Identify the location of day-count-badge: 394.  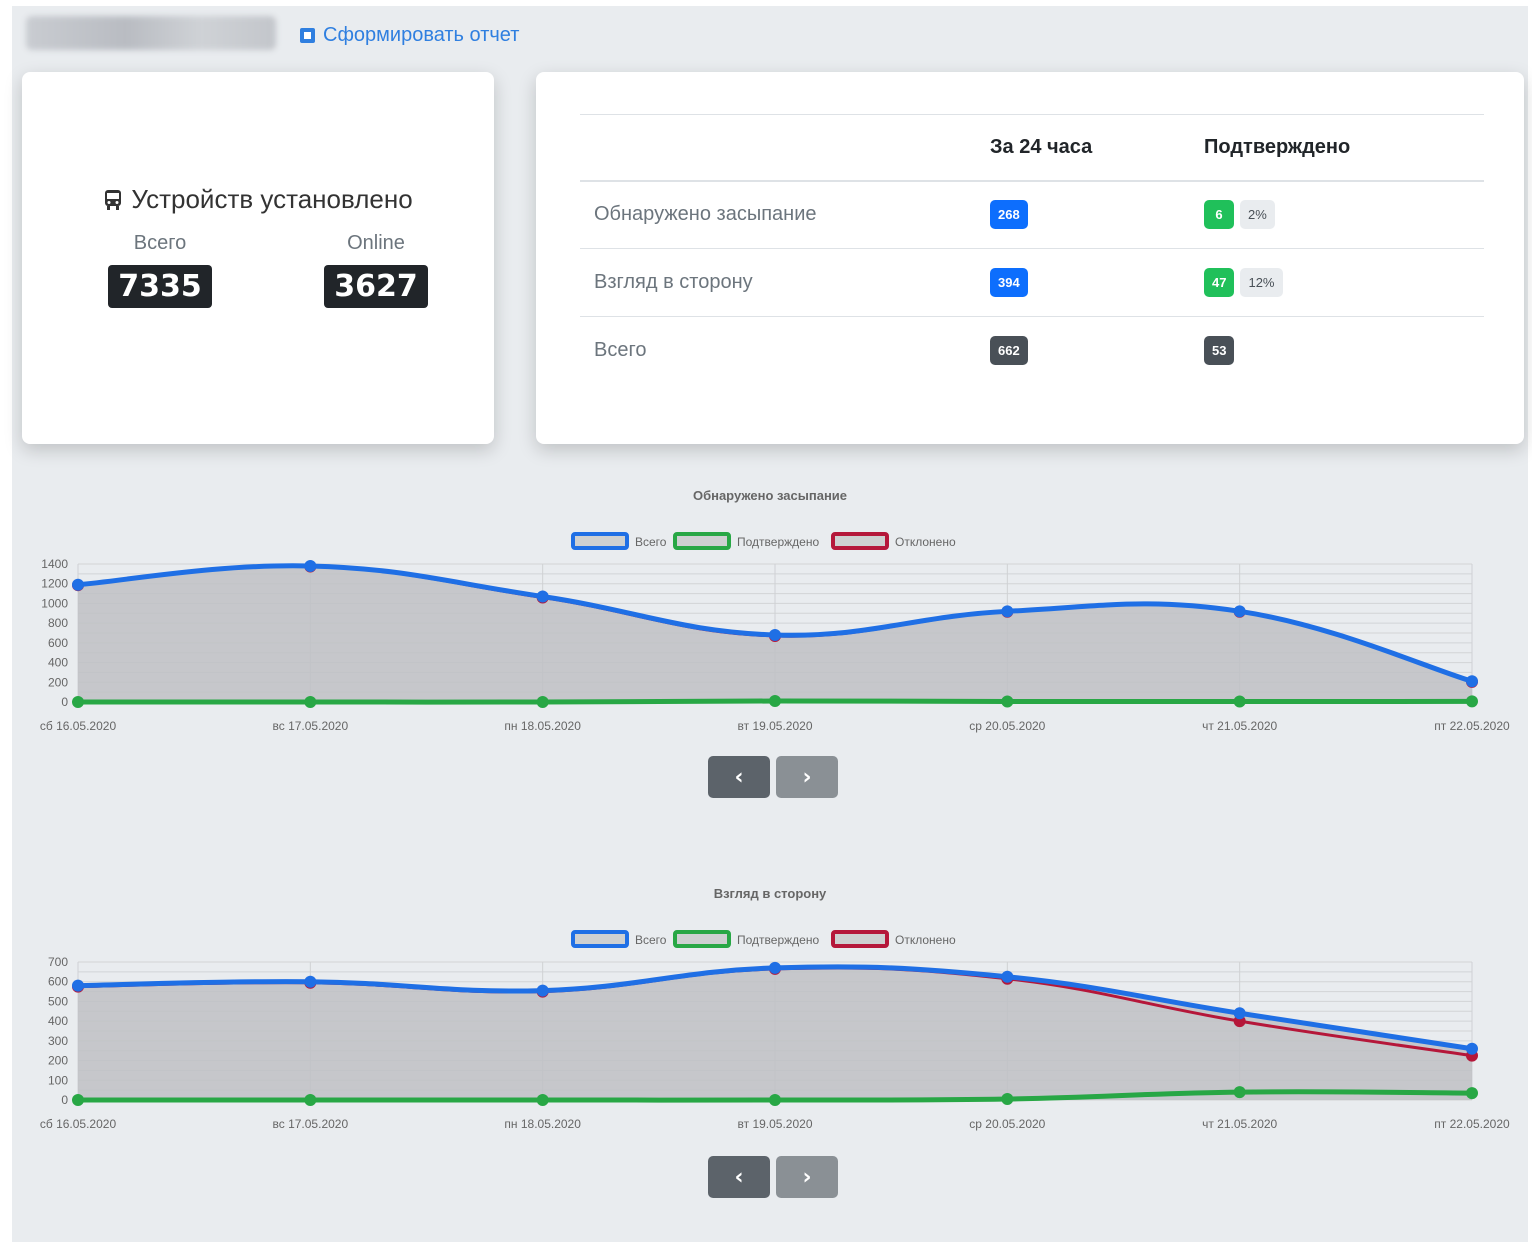
(1009, 282).